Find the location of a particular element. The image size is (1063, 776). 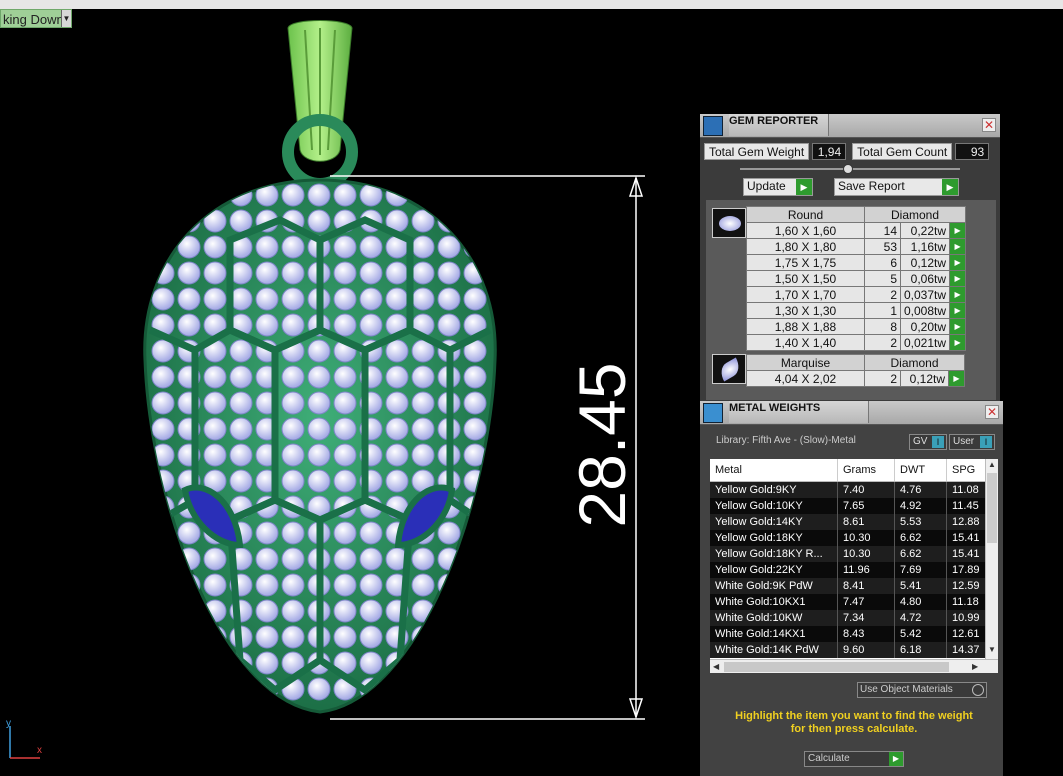

metal-row: White Gold:14K PdW 9.60 6.18 14.37 is located at coordinates (854, 650).